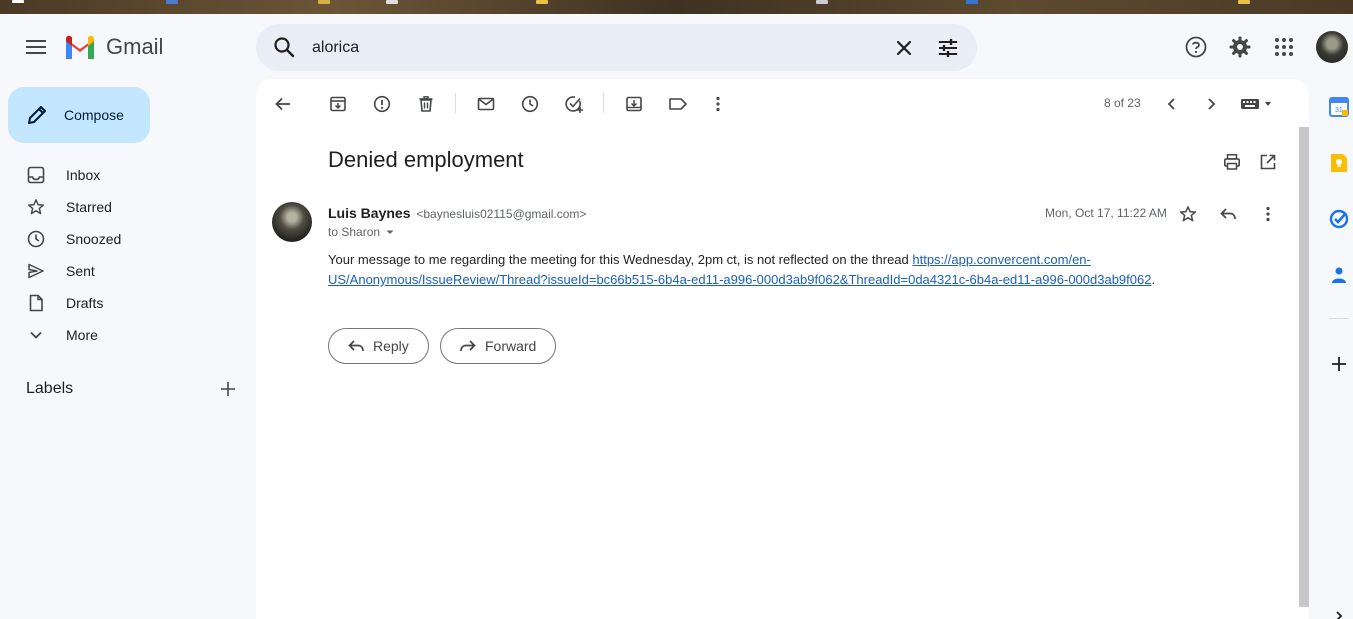  I want to click on caret-down-icon, so click(390, 232).